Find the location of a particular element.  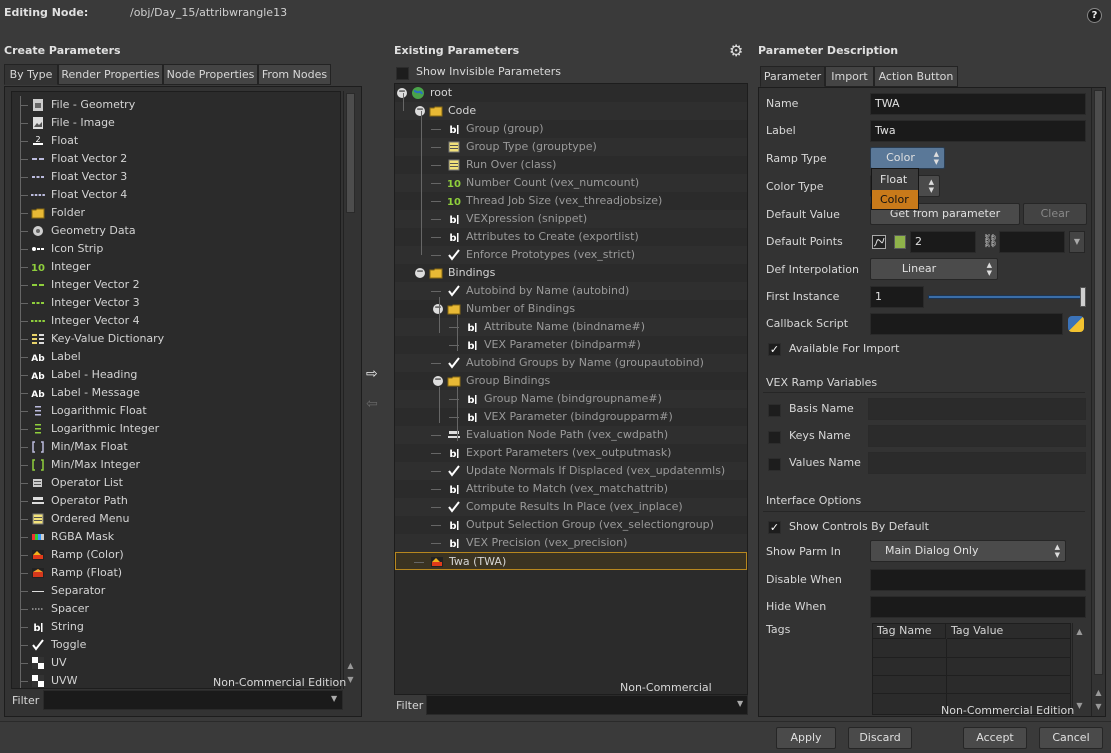

tree-row: b VEX Parameter (bindgroupparm#) is located at coordinates (571, 417).